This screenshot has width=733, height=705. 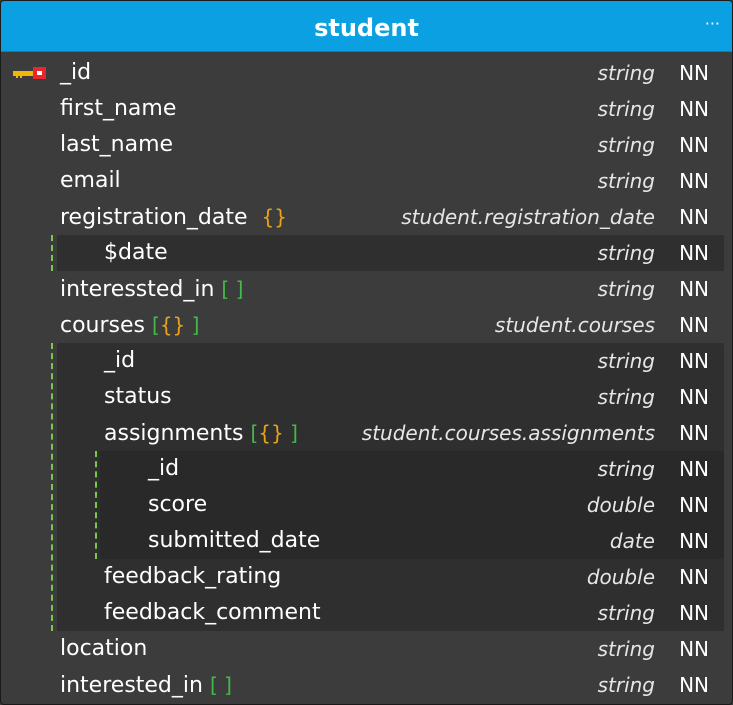 What do you see at coordinates (574, 325) in the screenshot?
I see `field-type: student.courses` at bounding box center [574, 325].